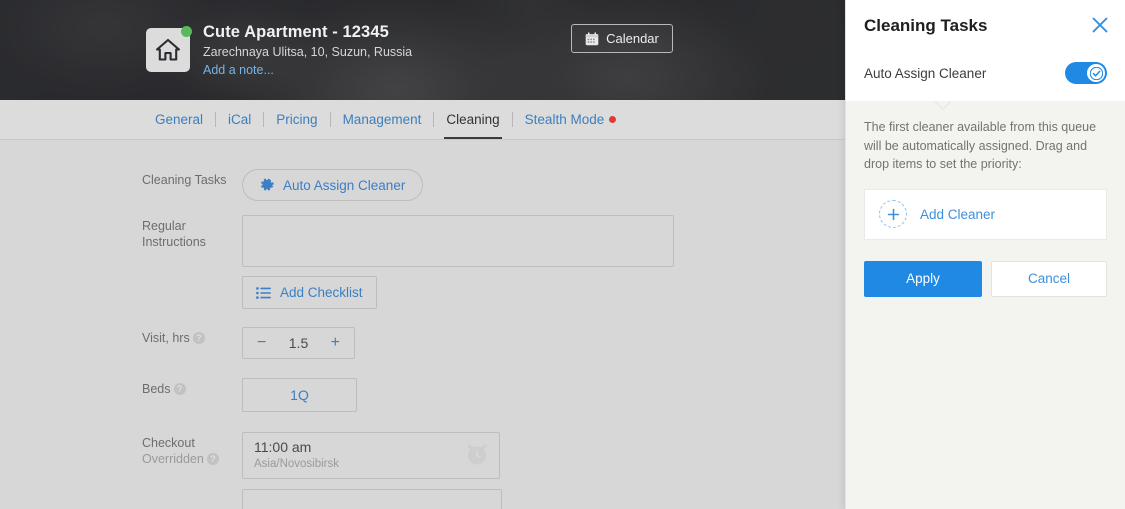  I want to click on auto-assign-toggle-label: Auto Assign Cleaner, so click(925, 73).